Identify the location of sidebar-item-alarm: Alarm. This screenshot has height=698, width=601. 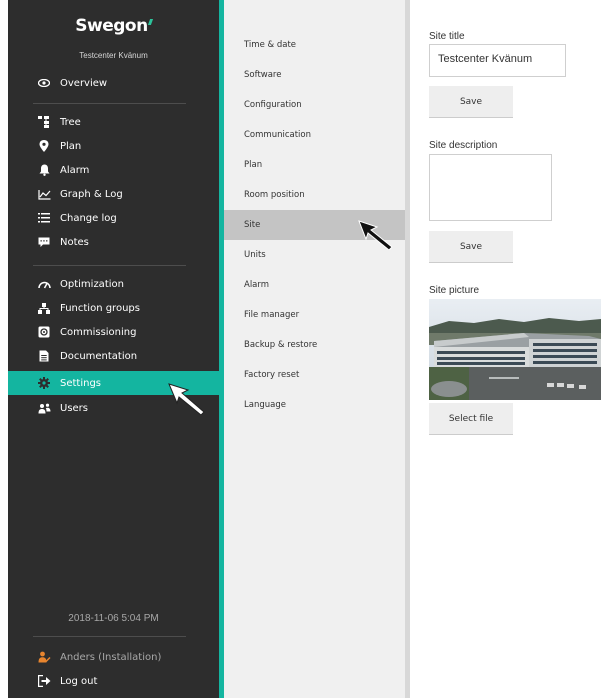
(113, 170).